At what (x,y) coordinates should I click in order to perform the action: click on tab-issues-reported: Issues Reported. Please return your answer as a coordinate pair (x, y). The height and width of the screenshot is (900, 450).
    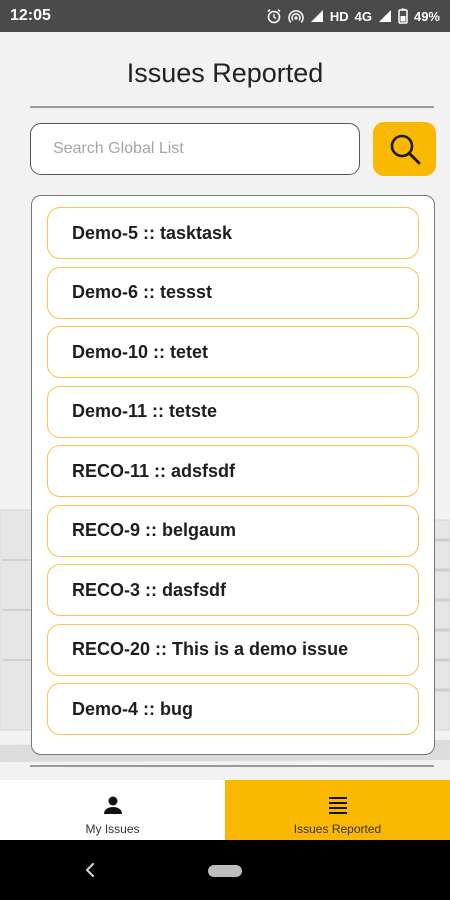
    Looking at the image, I should click on (337, 810).